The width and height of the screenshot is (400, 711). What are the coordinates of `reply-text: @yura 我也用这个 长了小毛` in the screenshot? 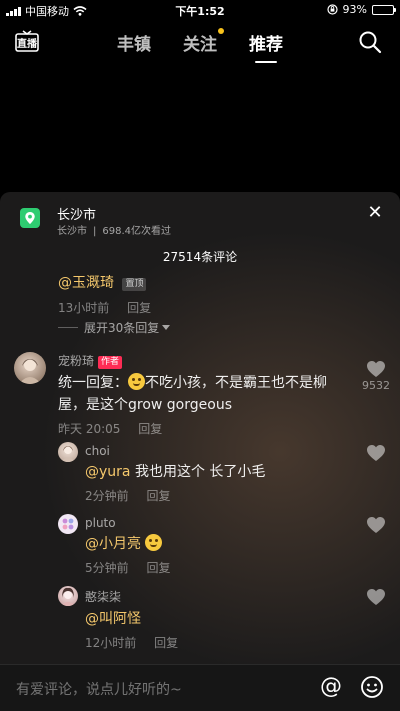 It's located at (220, 472).